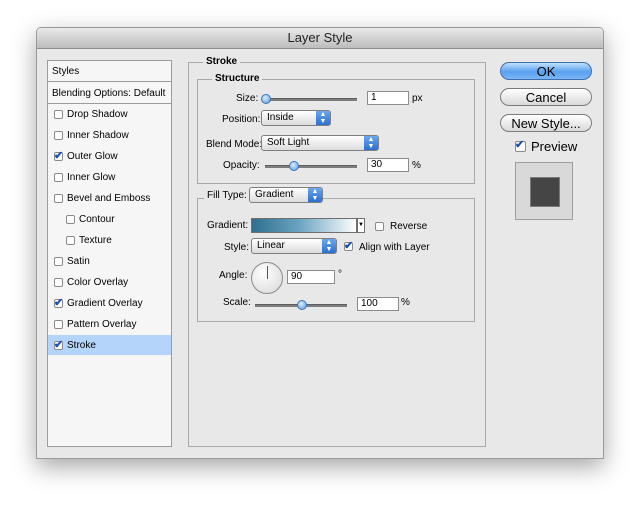 Image resolution: width=640 pixels, height=511 pixels. I want to click on opacity-input: 30, so click(388, 165).